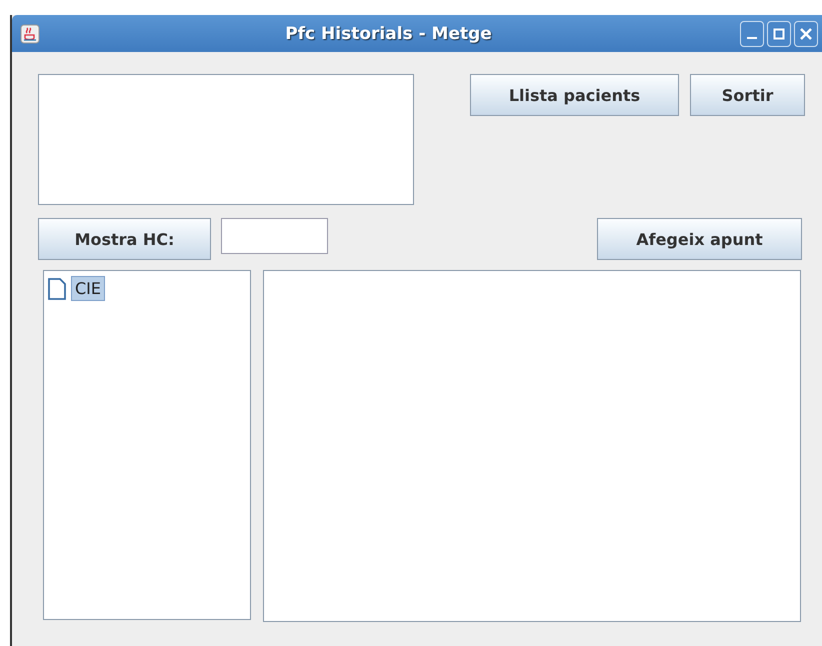 This screenshot has width=822, height=646. I want to click on close-icon, so click(806, 34).